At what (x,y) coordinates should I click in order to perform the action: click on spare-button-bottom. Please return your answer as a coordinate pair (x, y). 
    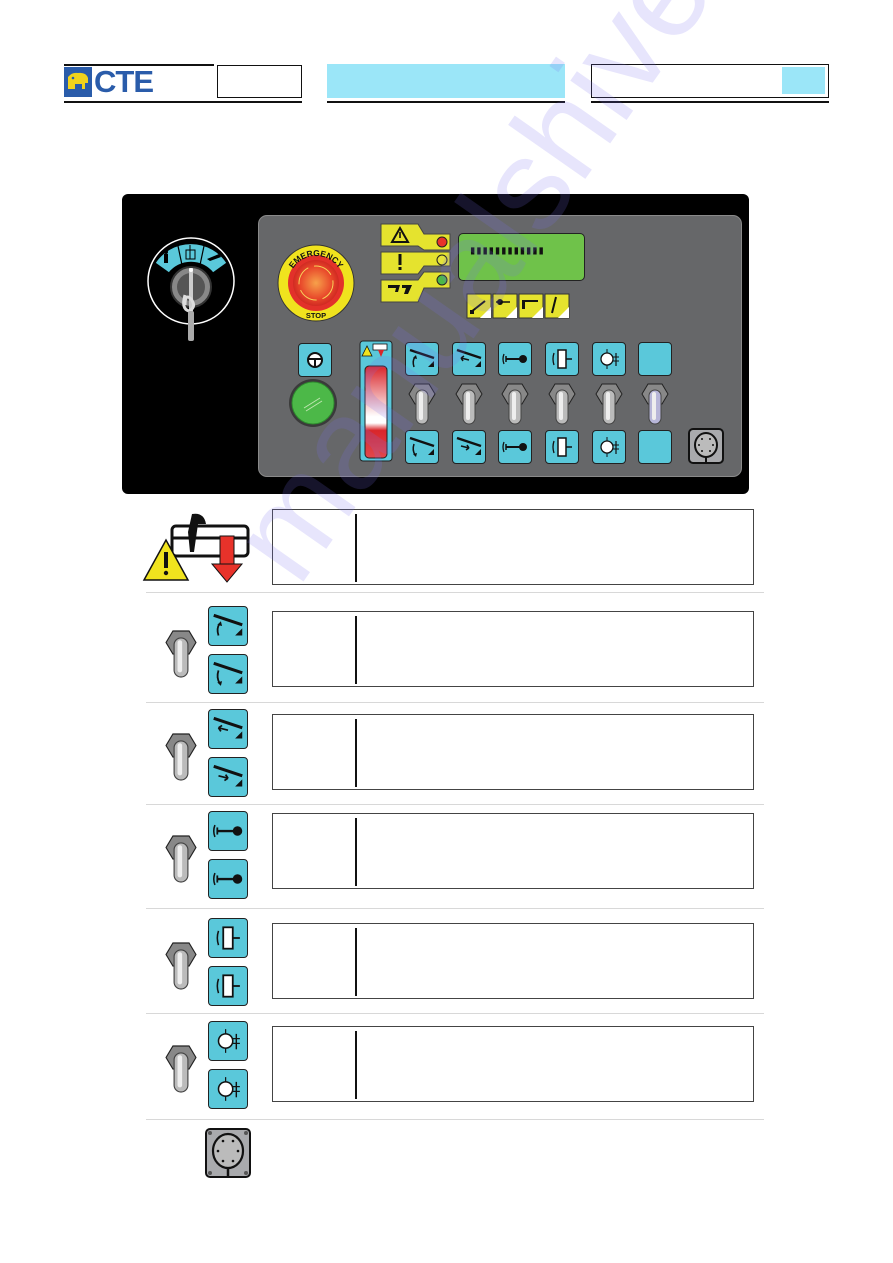
    Looking at the image, I should click on (655, 447).